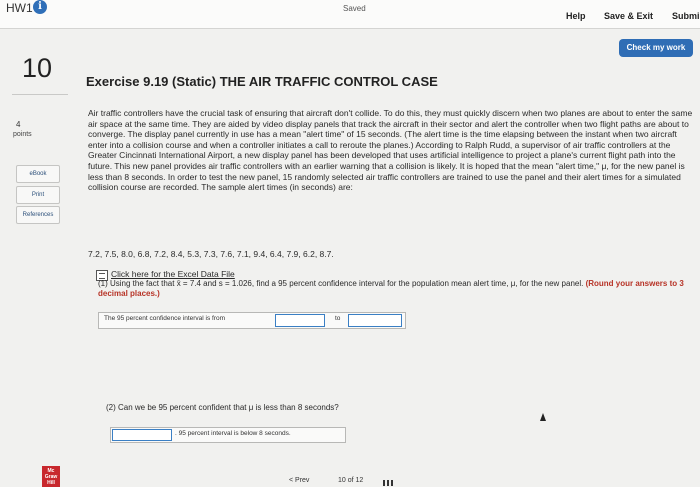 The image size is (700, 487). I want to click on check-my-work-button: Check my work, so click(656, 48).